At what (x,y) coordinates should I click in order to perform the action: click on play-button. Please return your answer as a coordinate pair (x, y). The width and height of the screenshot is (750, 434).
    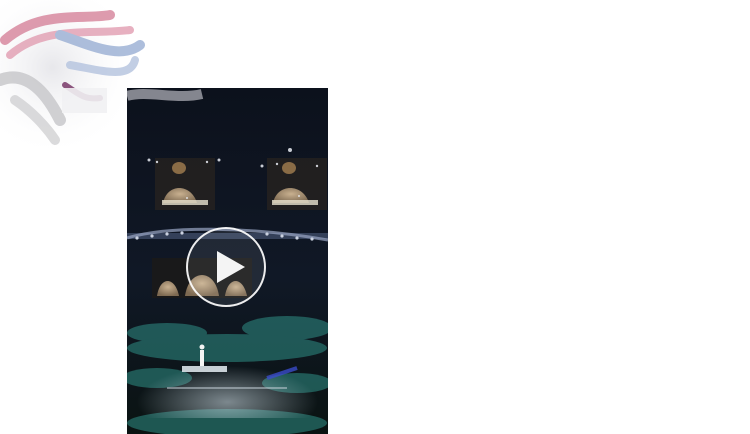
    Looking at the image, I should click on (226, 267).